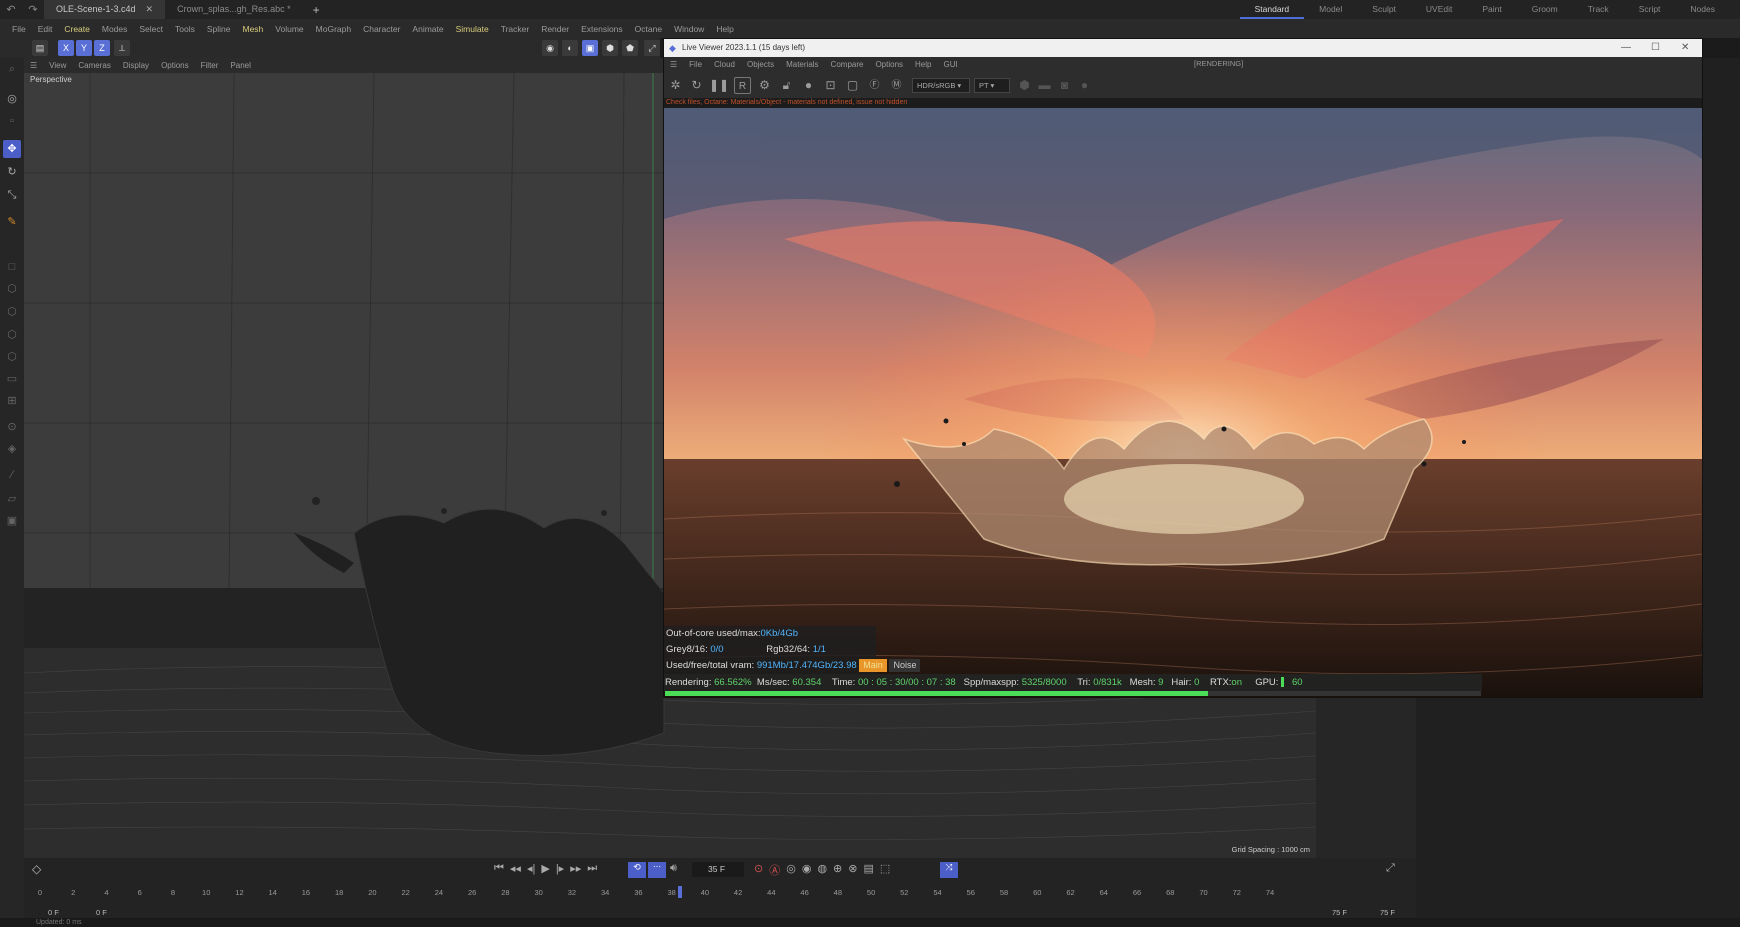 Image resolution: width=1740 pixels, height=927 pixels. I want to click on symmetry-icon: ◈, so click(12, 449).